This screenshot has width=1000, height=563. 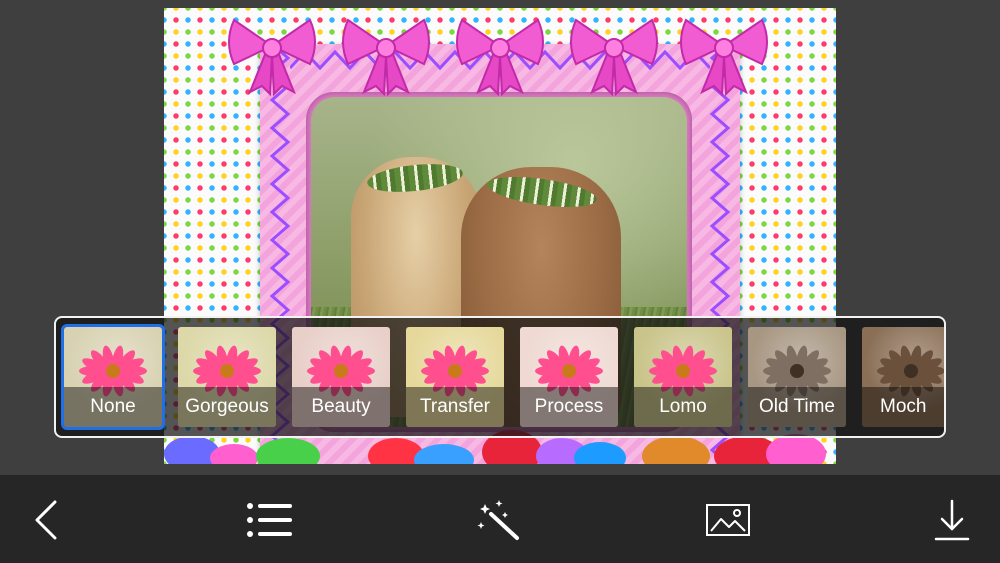 I want to click on download-button, so click(x=952, y=520).